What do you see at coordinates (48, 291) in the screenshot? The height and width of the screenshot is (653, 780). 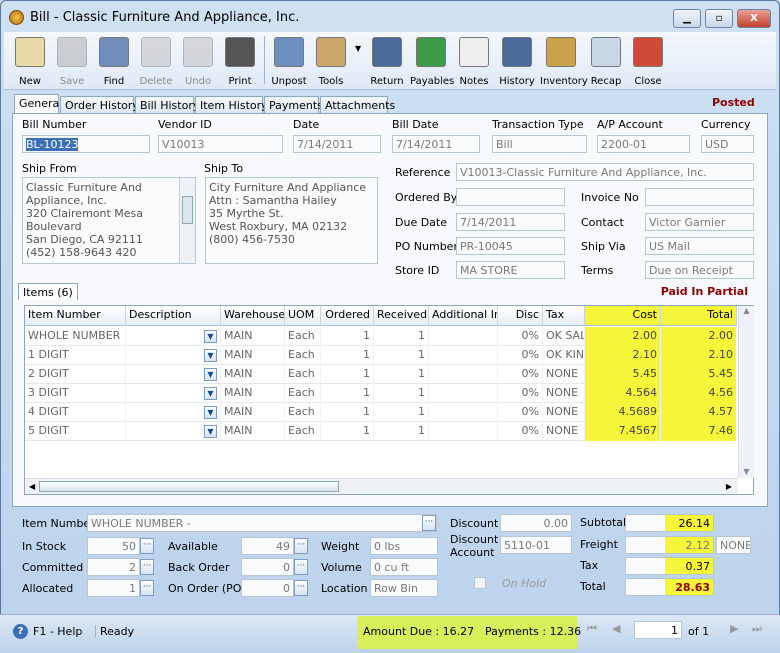 I see `tab-items: Items (6)` at bounding box center [48, 291].